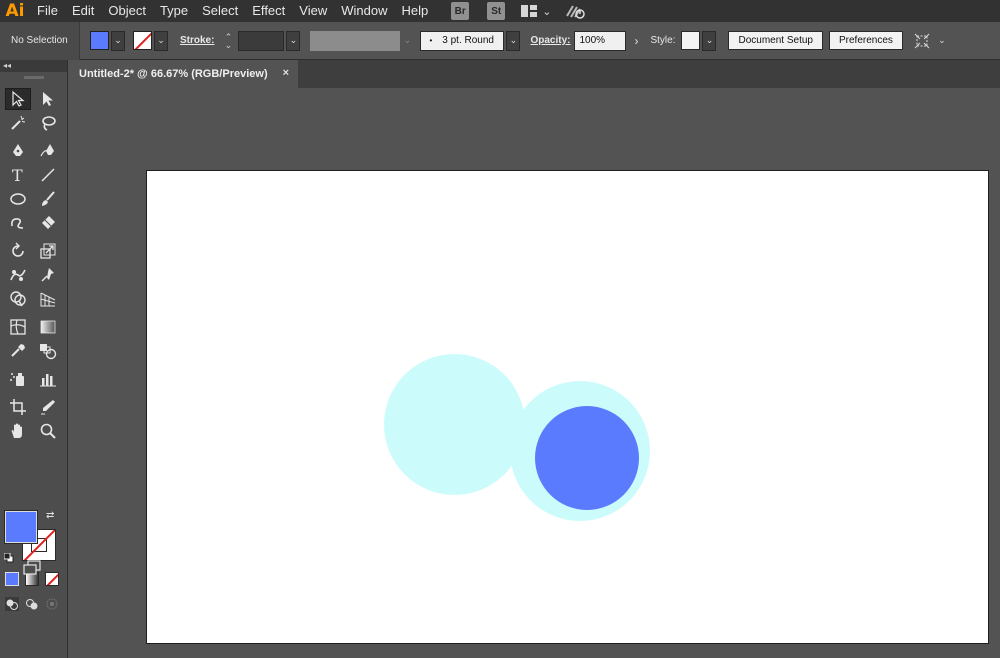  What do you see at coordinates (18, 251) in the screenshot?
I see `rotate-tool-icon` at bounding box center [18, 251].